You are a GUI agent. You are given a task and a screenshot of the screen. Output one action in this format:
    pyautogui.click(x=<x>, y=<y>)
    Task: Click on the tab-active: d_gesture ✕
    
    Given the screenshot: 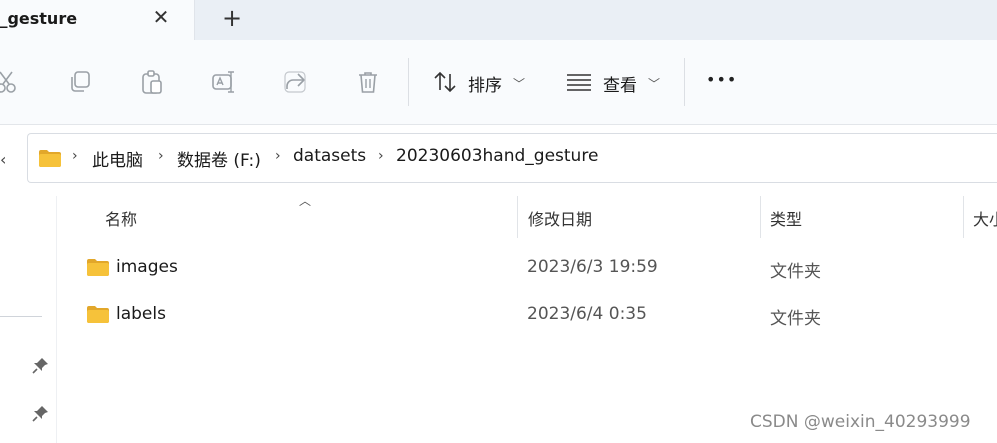 What is the action you would take?
    pyautogui.click(x=97, y=20)
    